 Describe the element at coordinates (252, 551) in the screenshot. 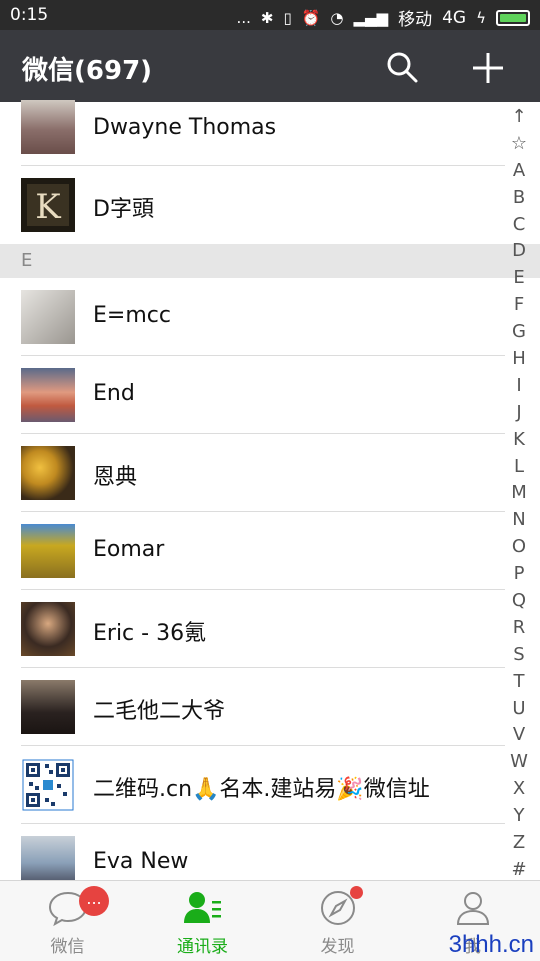

I see `contact-row: Eomar` at that location.